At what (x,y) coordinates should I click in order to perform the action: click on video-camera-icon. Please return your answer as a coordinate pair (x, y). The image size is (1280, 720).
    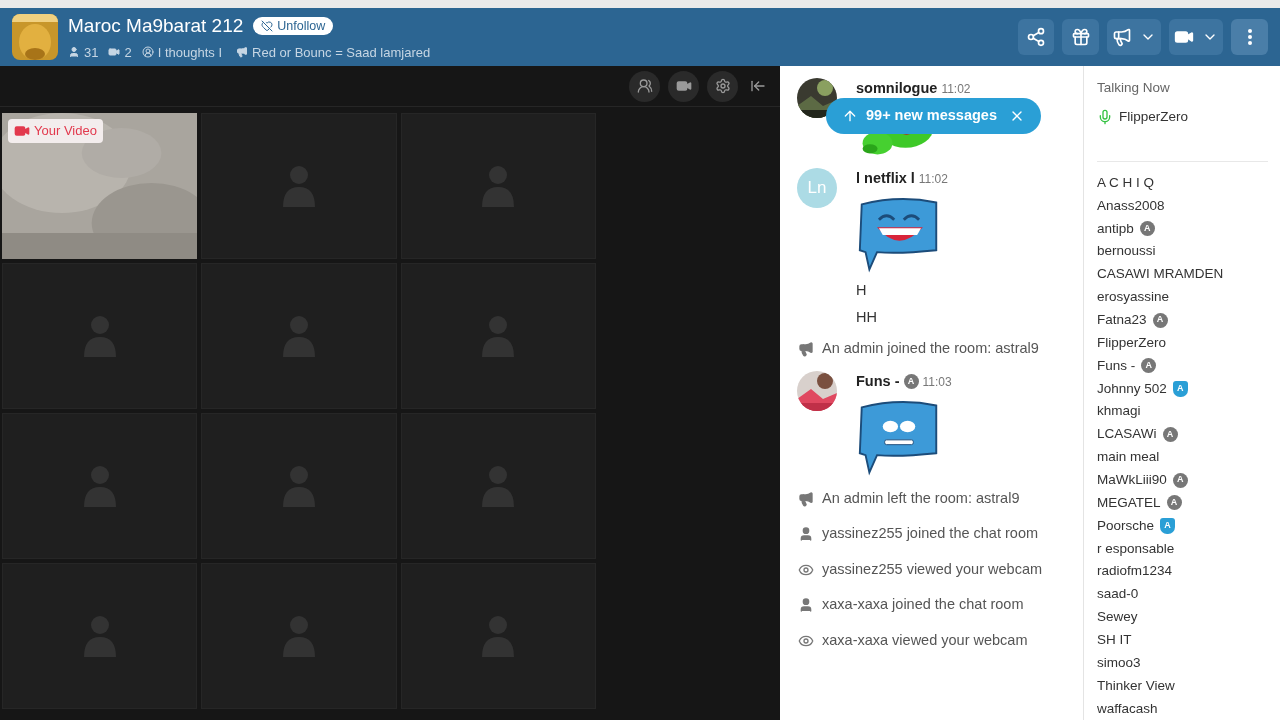
    Looking at the image, I should click on (683, 86).